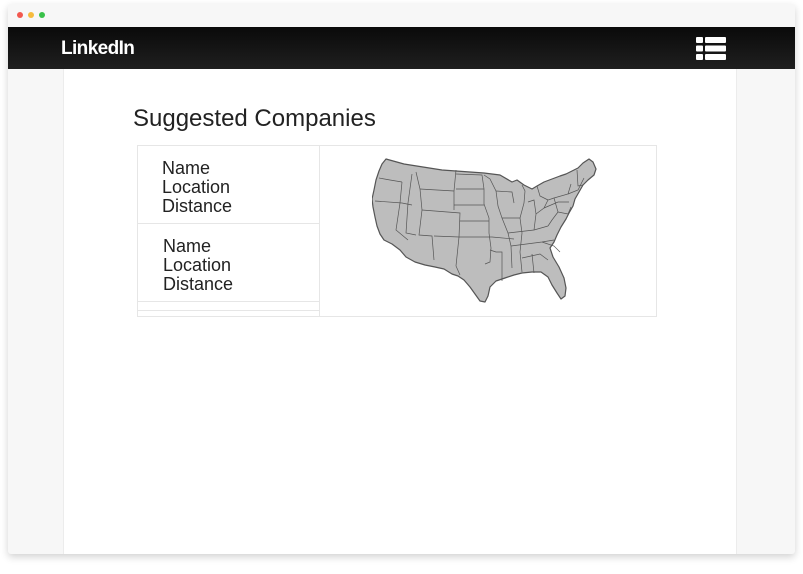  I want to click on company-map, so click(488, 231).